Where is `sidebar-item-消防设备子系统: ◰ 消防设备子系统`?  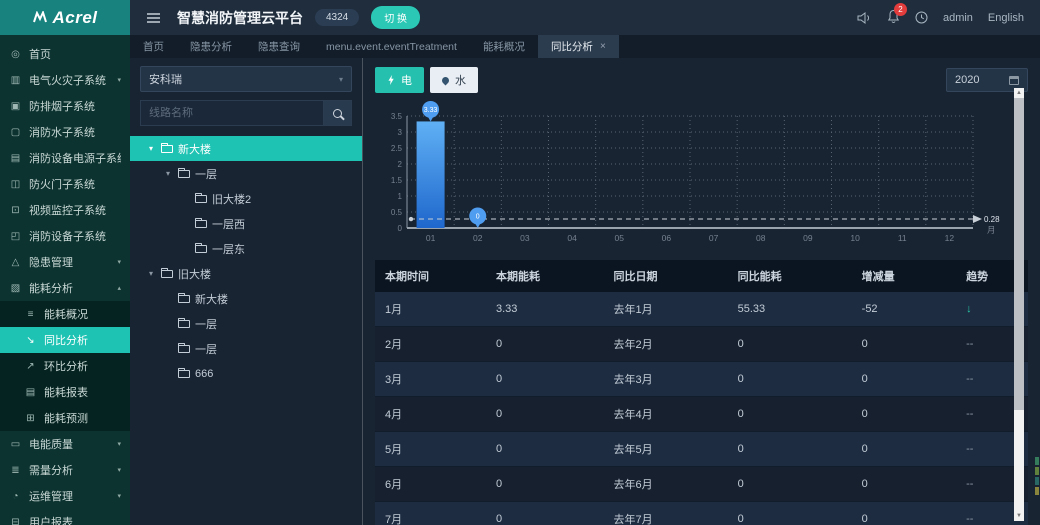
sidebar-item-消防设备子系统: ◰ 消防设备子系统 is located at coordinates (65, 236).